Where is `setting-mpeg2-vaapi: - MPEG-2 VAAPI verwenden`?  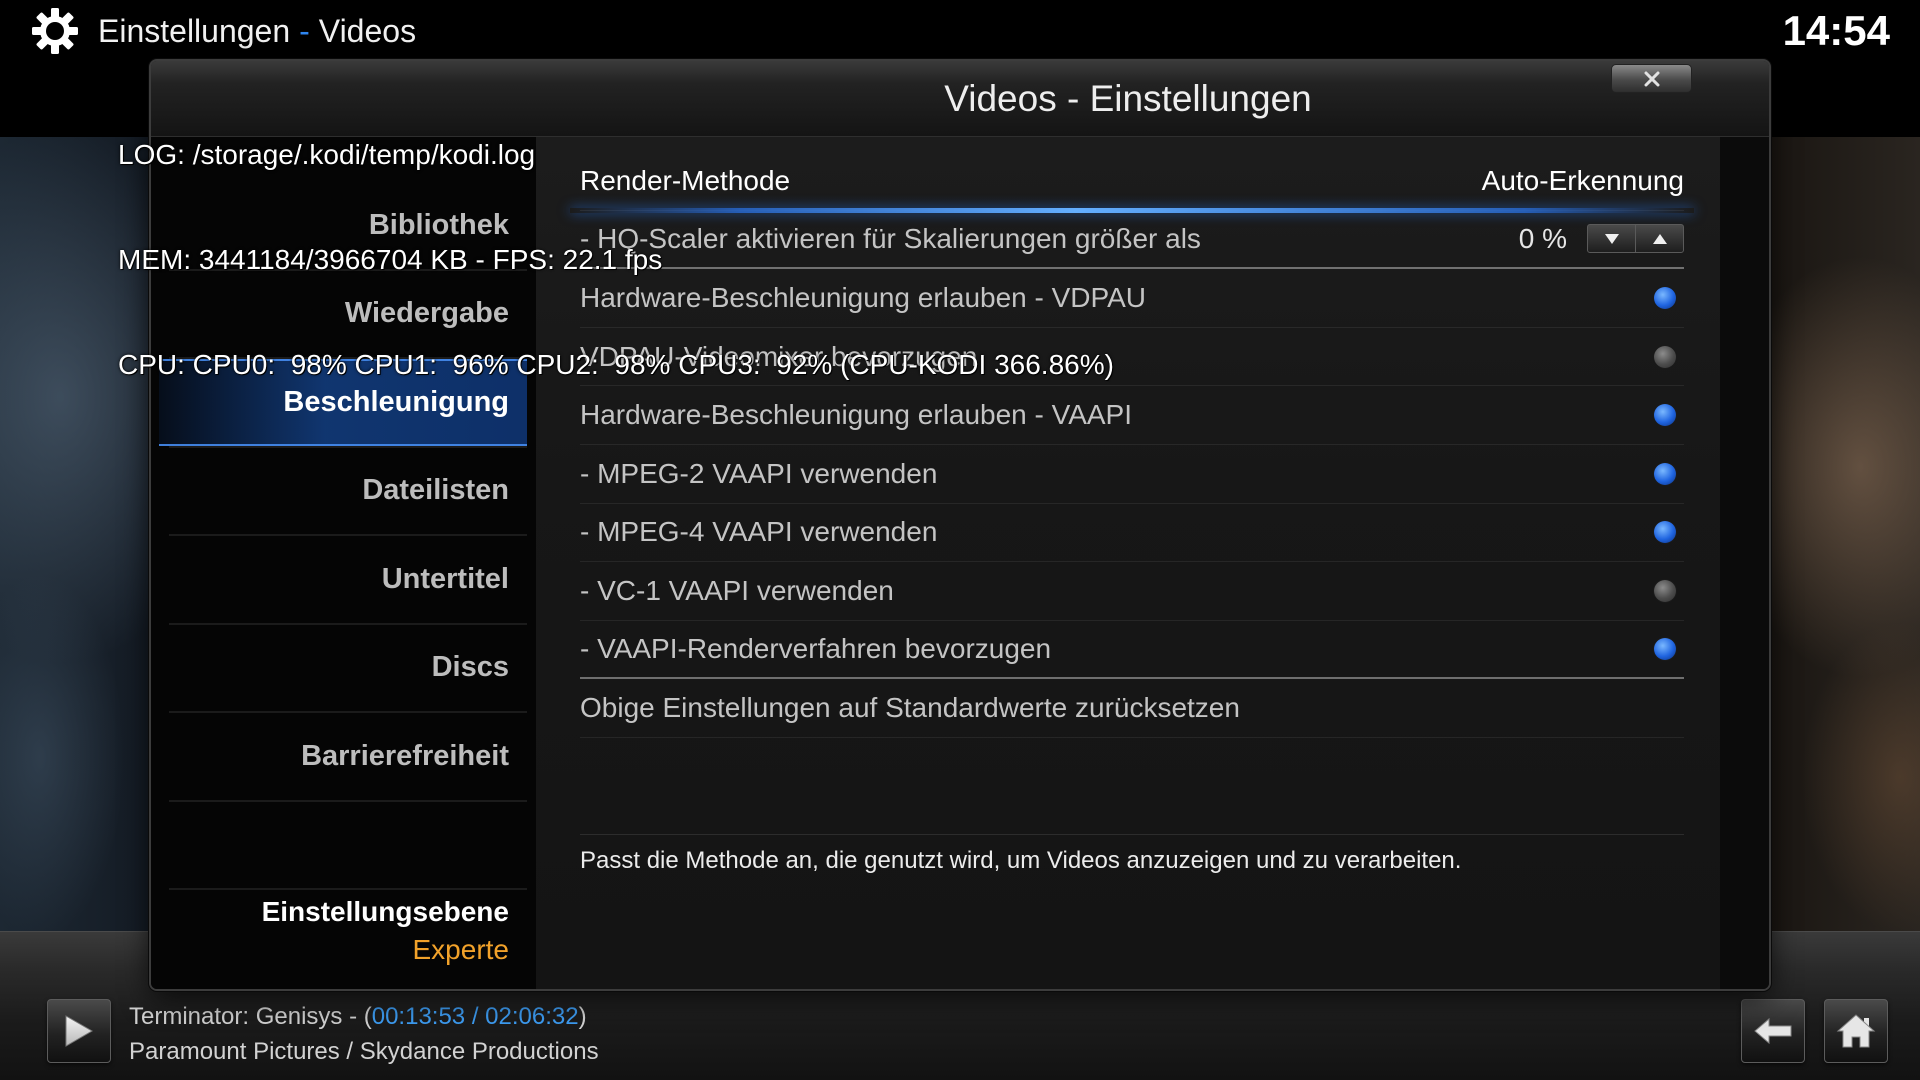 setting-mpeg2-vaapi: - MPEG-2 VAAPI verwenden is located at coordinates (1132, 474).